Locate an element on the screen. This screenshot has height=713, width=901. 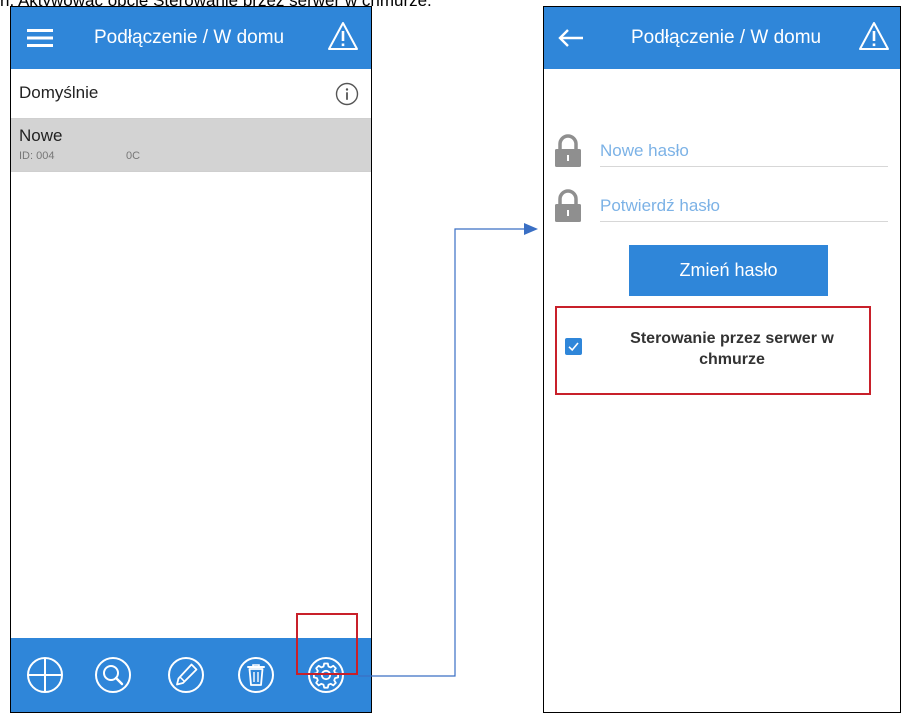
edit-pencil-icon is located at coordinates (186, 675).